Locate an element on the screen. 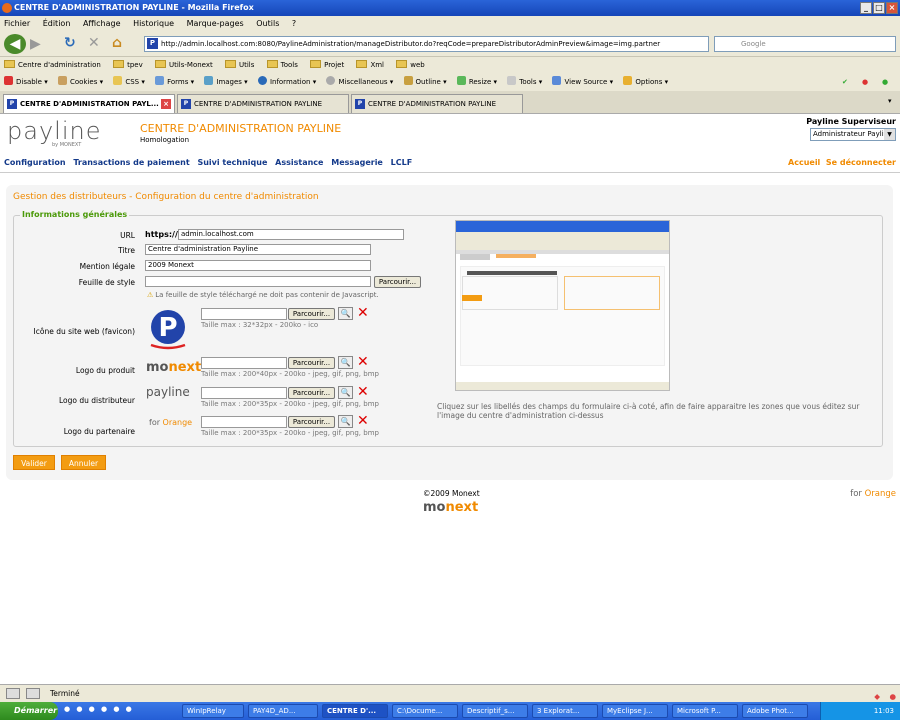 The height and width of the screenshot is (720, 900). tab-3: P CENTRE D'ADMINISTRATION PAYLINE is located at coordinates (437, 103).